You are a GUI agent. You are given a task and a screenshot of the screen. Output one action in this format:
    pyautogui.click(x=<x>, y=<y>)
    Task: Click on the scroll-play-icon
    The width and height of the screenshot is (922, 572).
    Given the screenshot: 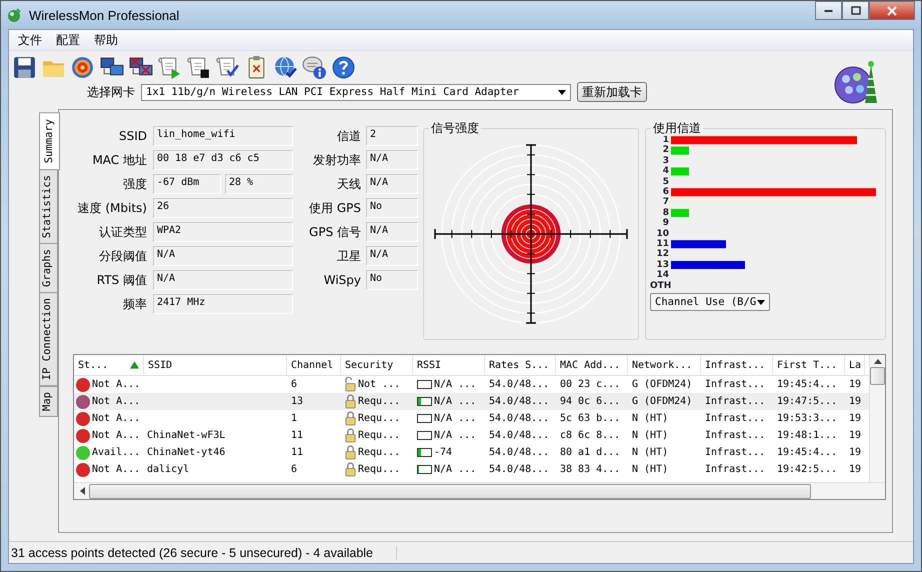 What is the action you would take?
    pyautogui.click(x=169, y=67)
    